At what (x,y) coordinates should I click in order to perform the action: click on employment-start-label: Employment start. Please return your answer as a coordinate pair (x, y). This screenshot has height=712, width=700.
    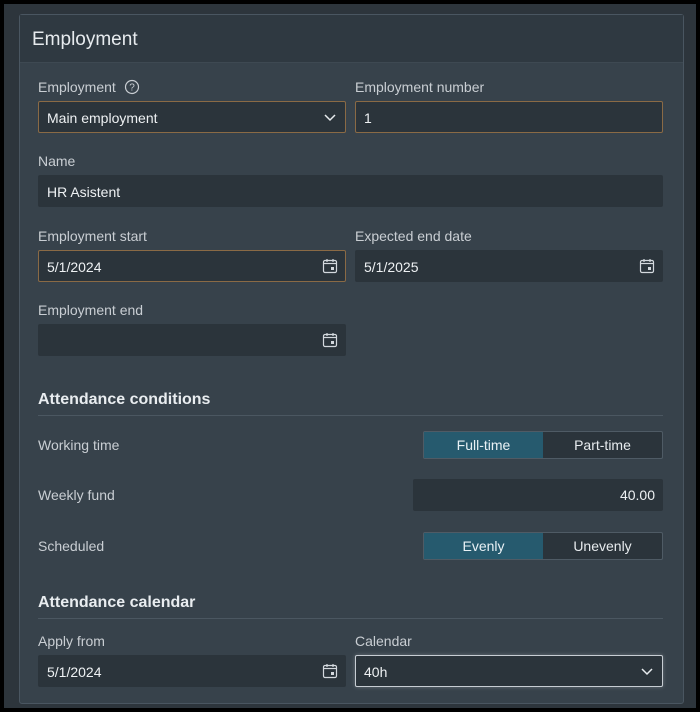
    Looking at the image, I should click on (92, 236).